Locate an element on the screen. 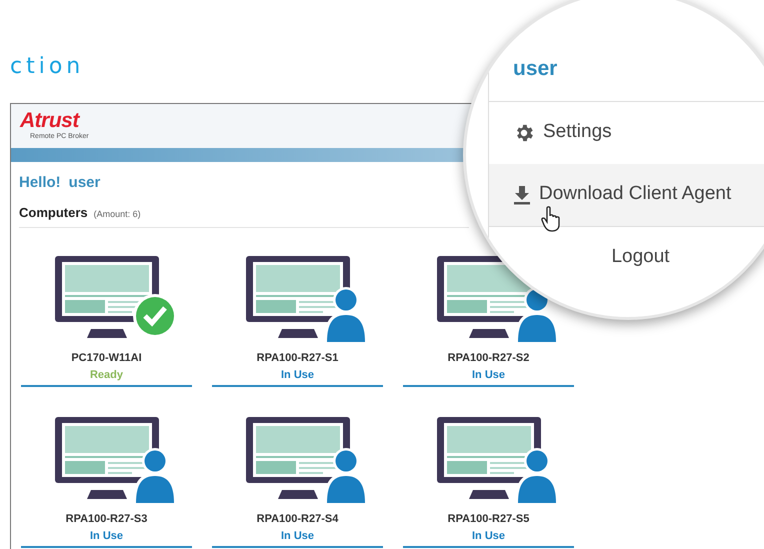 The width and height of the screenshot is (764, 549). computer-status: Ready is located at coordinates (107, 375).